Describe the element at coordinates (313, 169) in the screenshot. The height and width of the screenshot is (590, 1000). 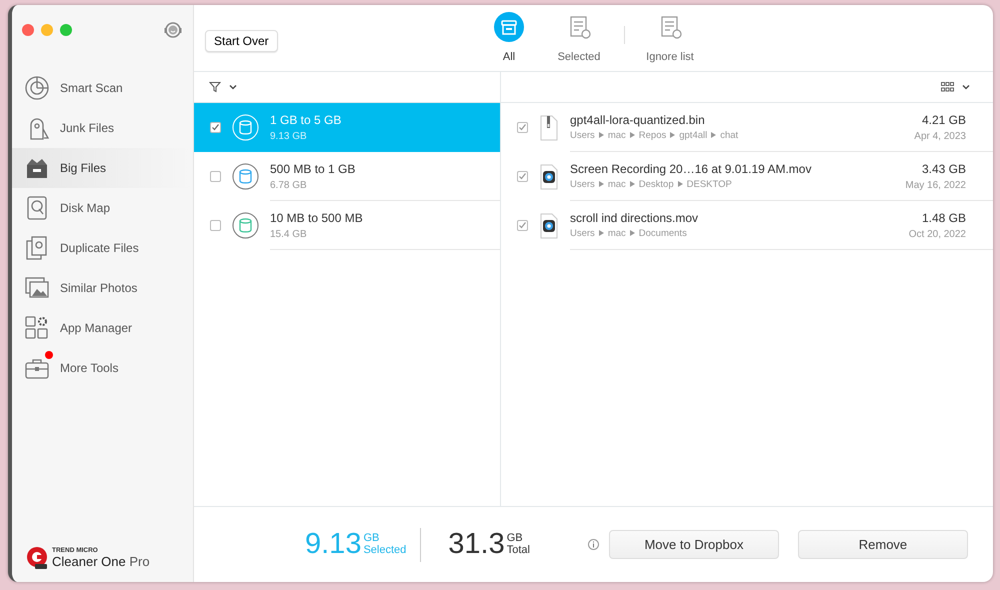
I see `group-label: 500 MB to 1 GB` at that location.